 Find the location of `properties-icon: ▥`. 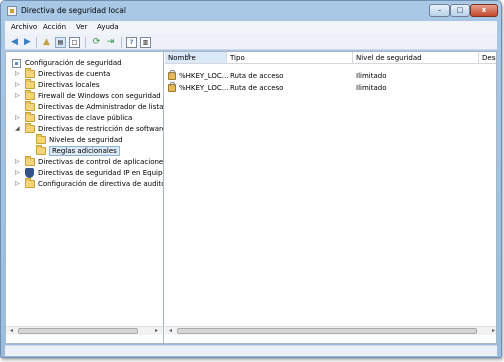

properties-icon: ▥ is located at coordinates (145, 42).